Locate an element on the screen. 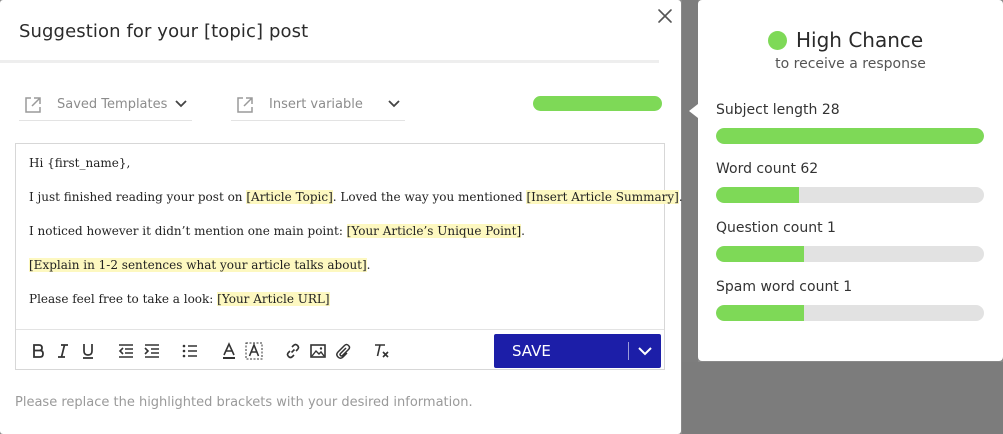  metric-subject-length: Subject length 28 is located at coordinates (850, 123).